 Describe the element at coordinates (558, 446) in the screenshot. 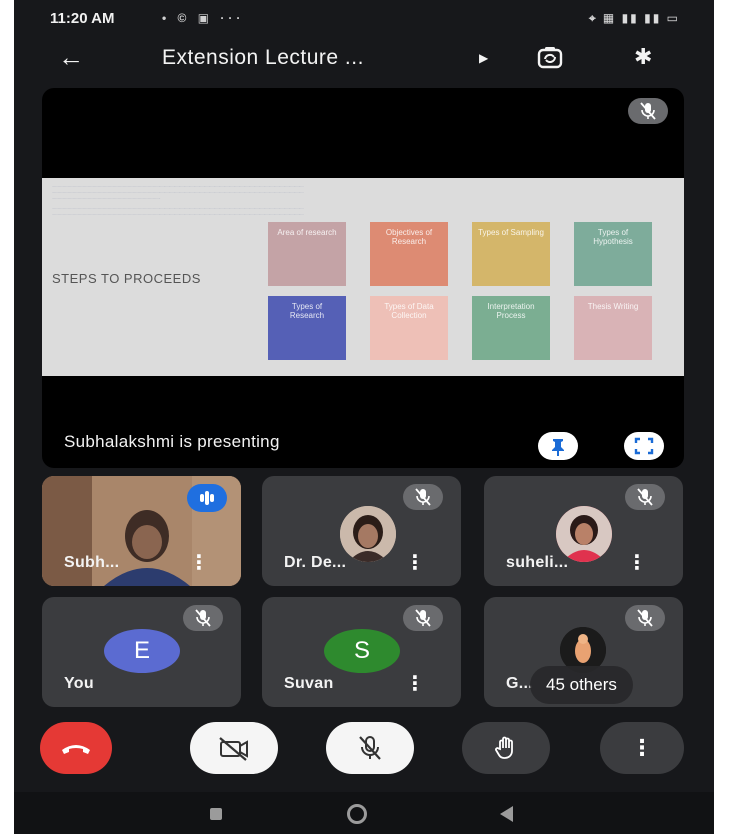

I see `pin-icon` at that location.